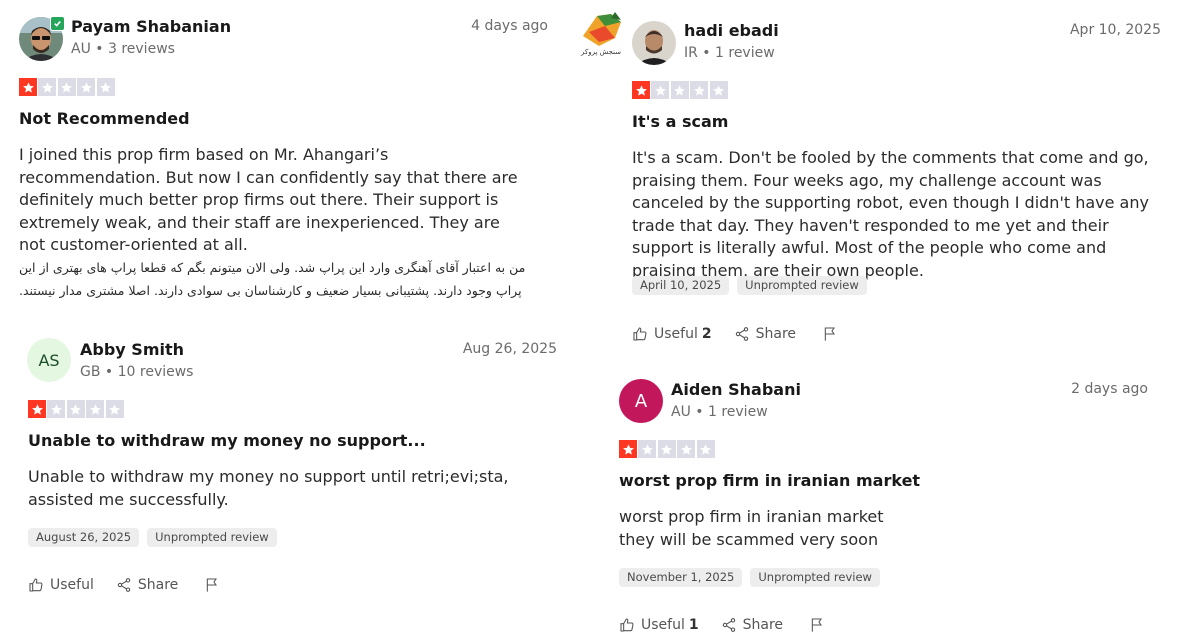  What do you see at coordinates (654, 43) in the screenshot?
I see `avatar` at bounding box center [654, 43].